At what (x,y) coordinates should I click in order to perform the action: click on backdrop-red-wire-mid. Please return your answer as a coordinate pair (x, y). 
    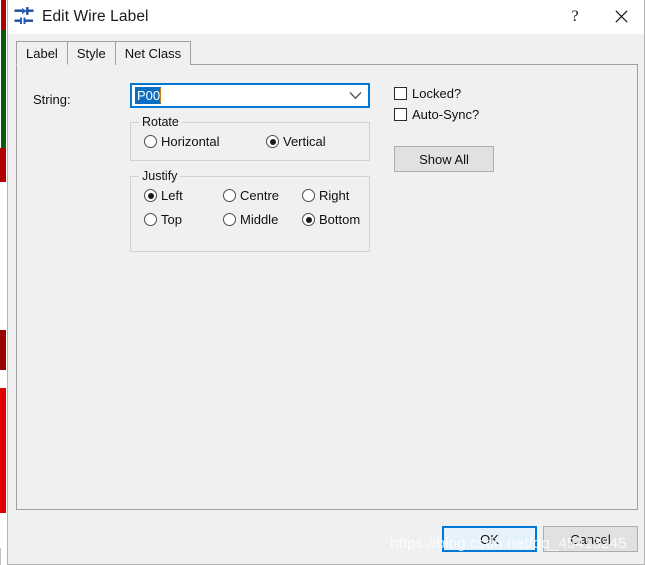
    Looking at the image, I should click on (3, 165).